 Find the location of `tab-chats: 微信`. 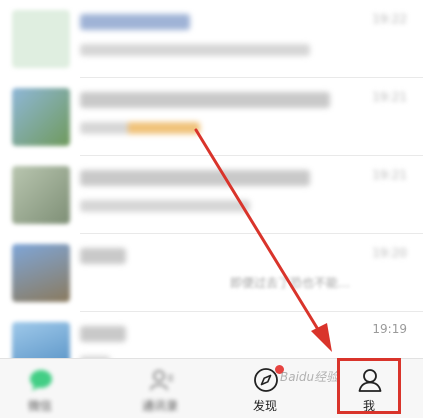

tab-chats: 微信 is located at coordinates (40, 388).